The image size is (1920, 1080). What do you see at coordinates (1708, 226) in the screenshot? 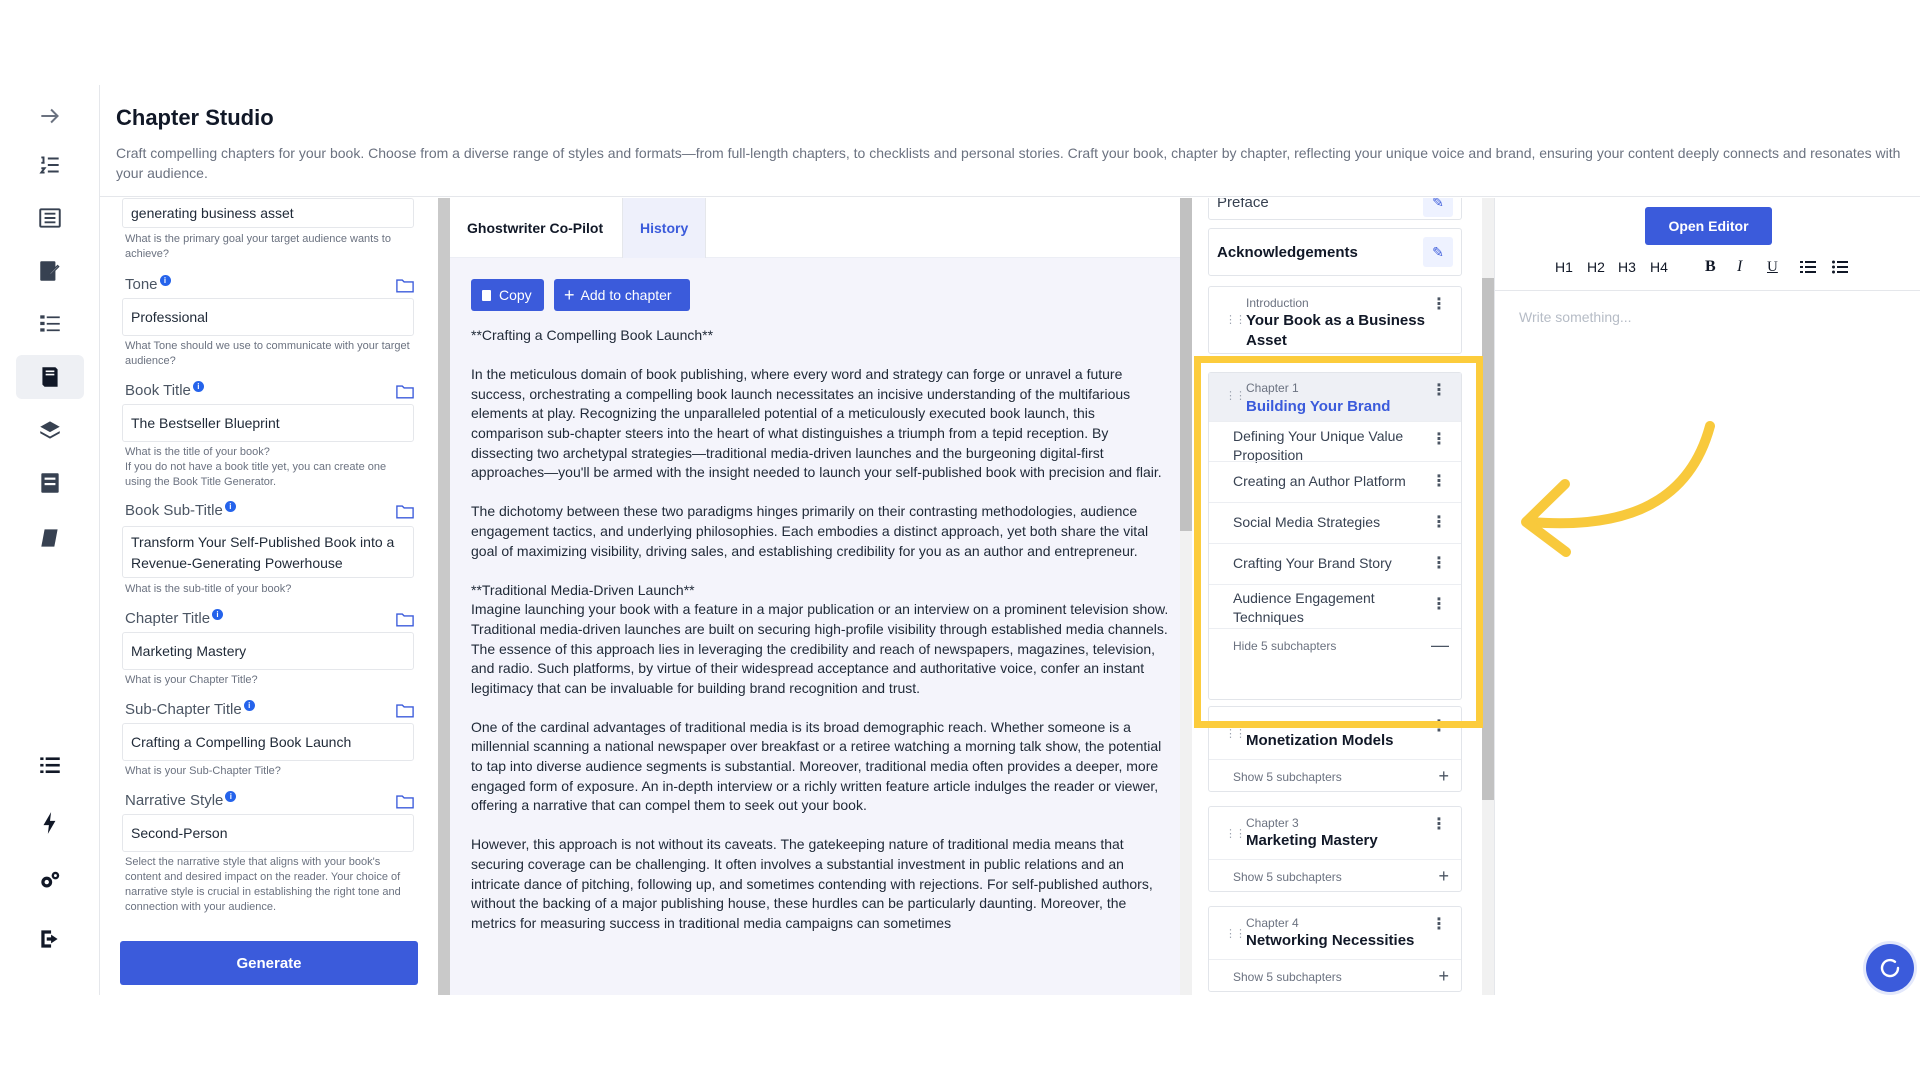
I see `open-editor-button: Open Editor` at bounding box center [1708, 226].